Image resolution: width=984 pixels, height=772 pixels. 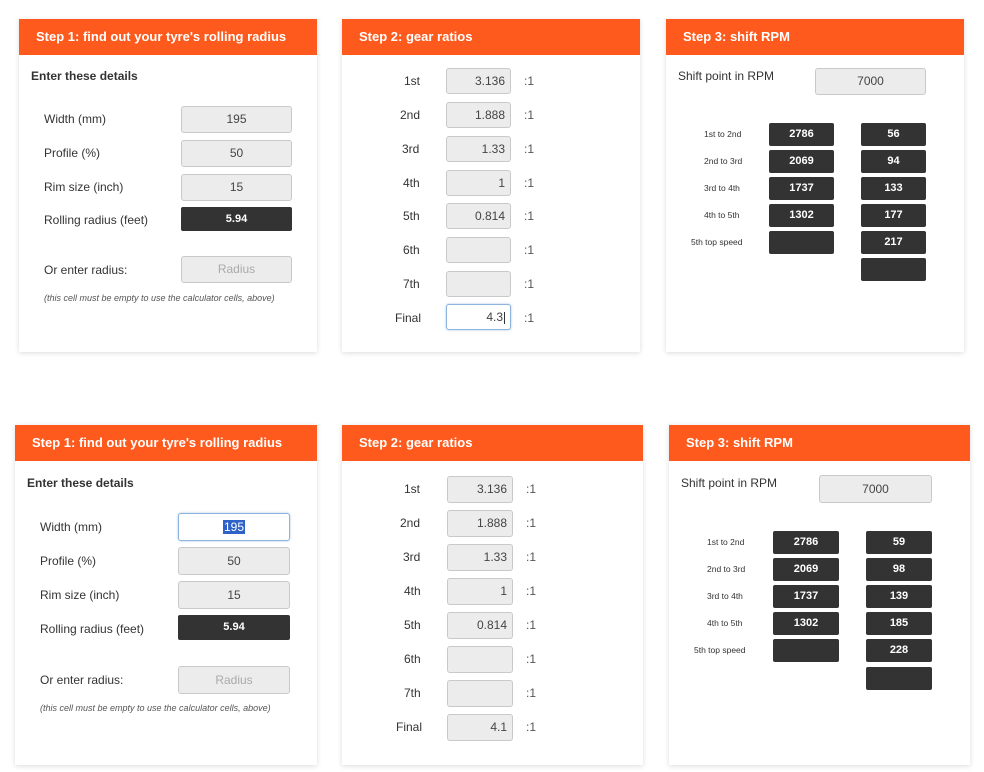 I want to click on gear-label-2nd: 2nd, so click(x=410, y=523).